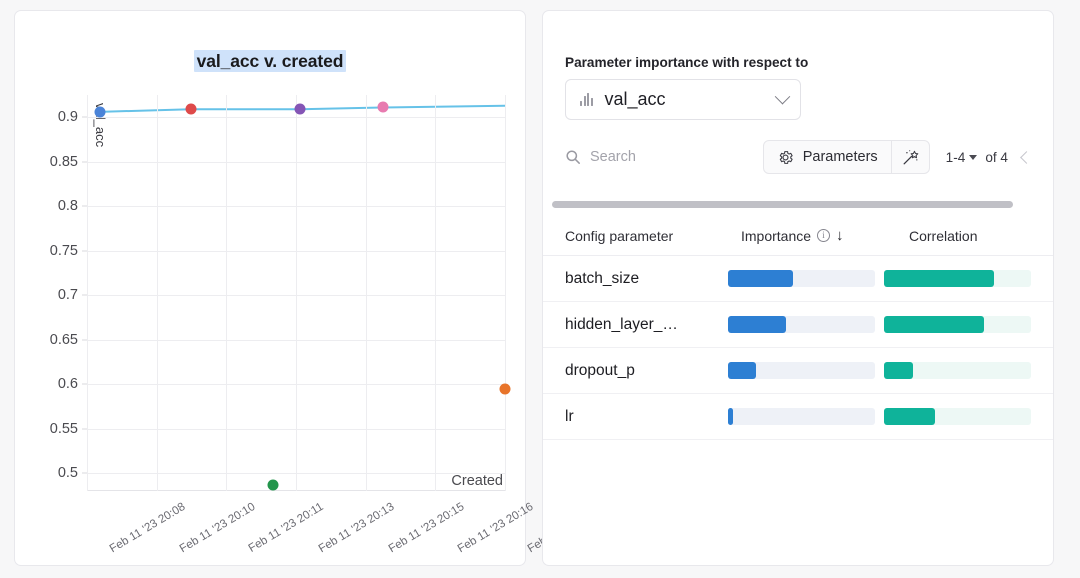 This screenshot has height=578, width=1080. What do you see at coordinates (996, 157) in the screenshot?
I see `pagination-total: of 4` at bounding box center [996, 157].